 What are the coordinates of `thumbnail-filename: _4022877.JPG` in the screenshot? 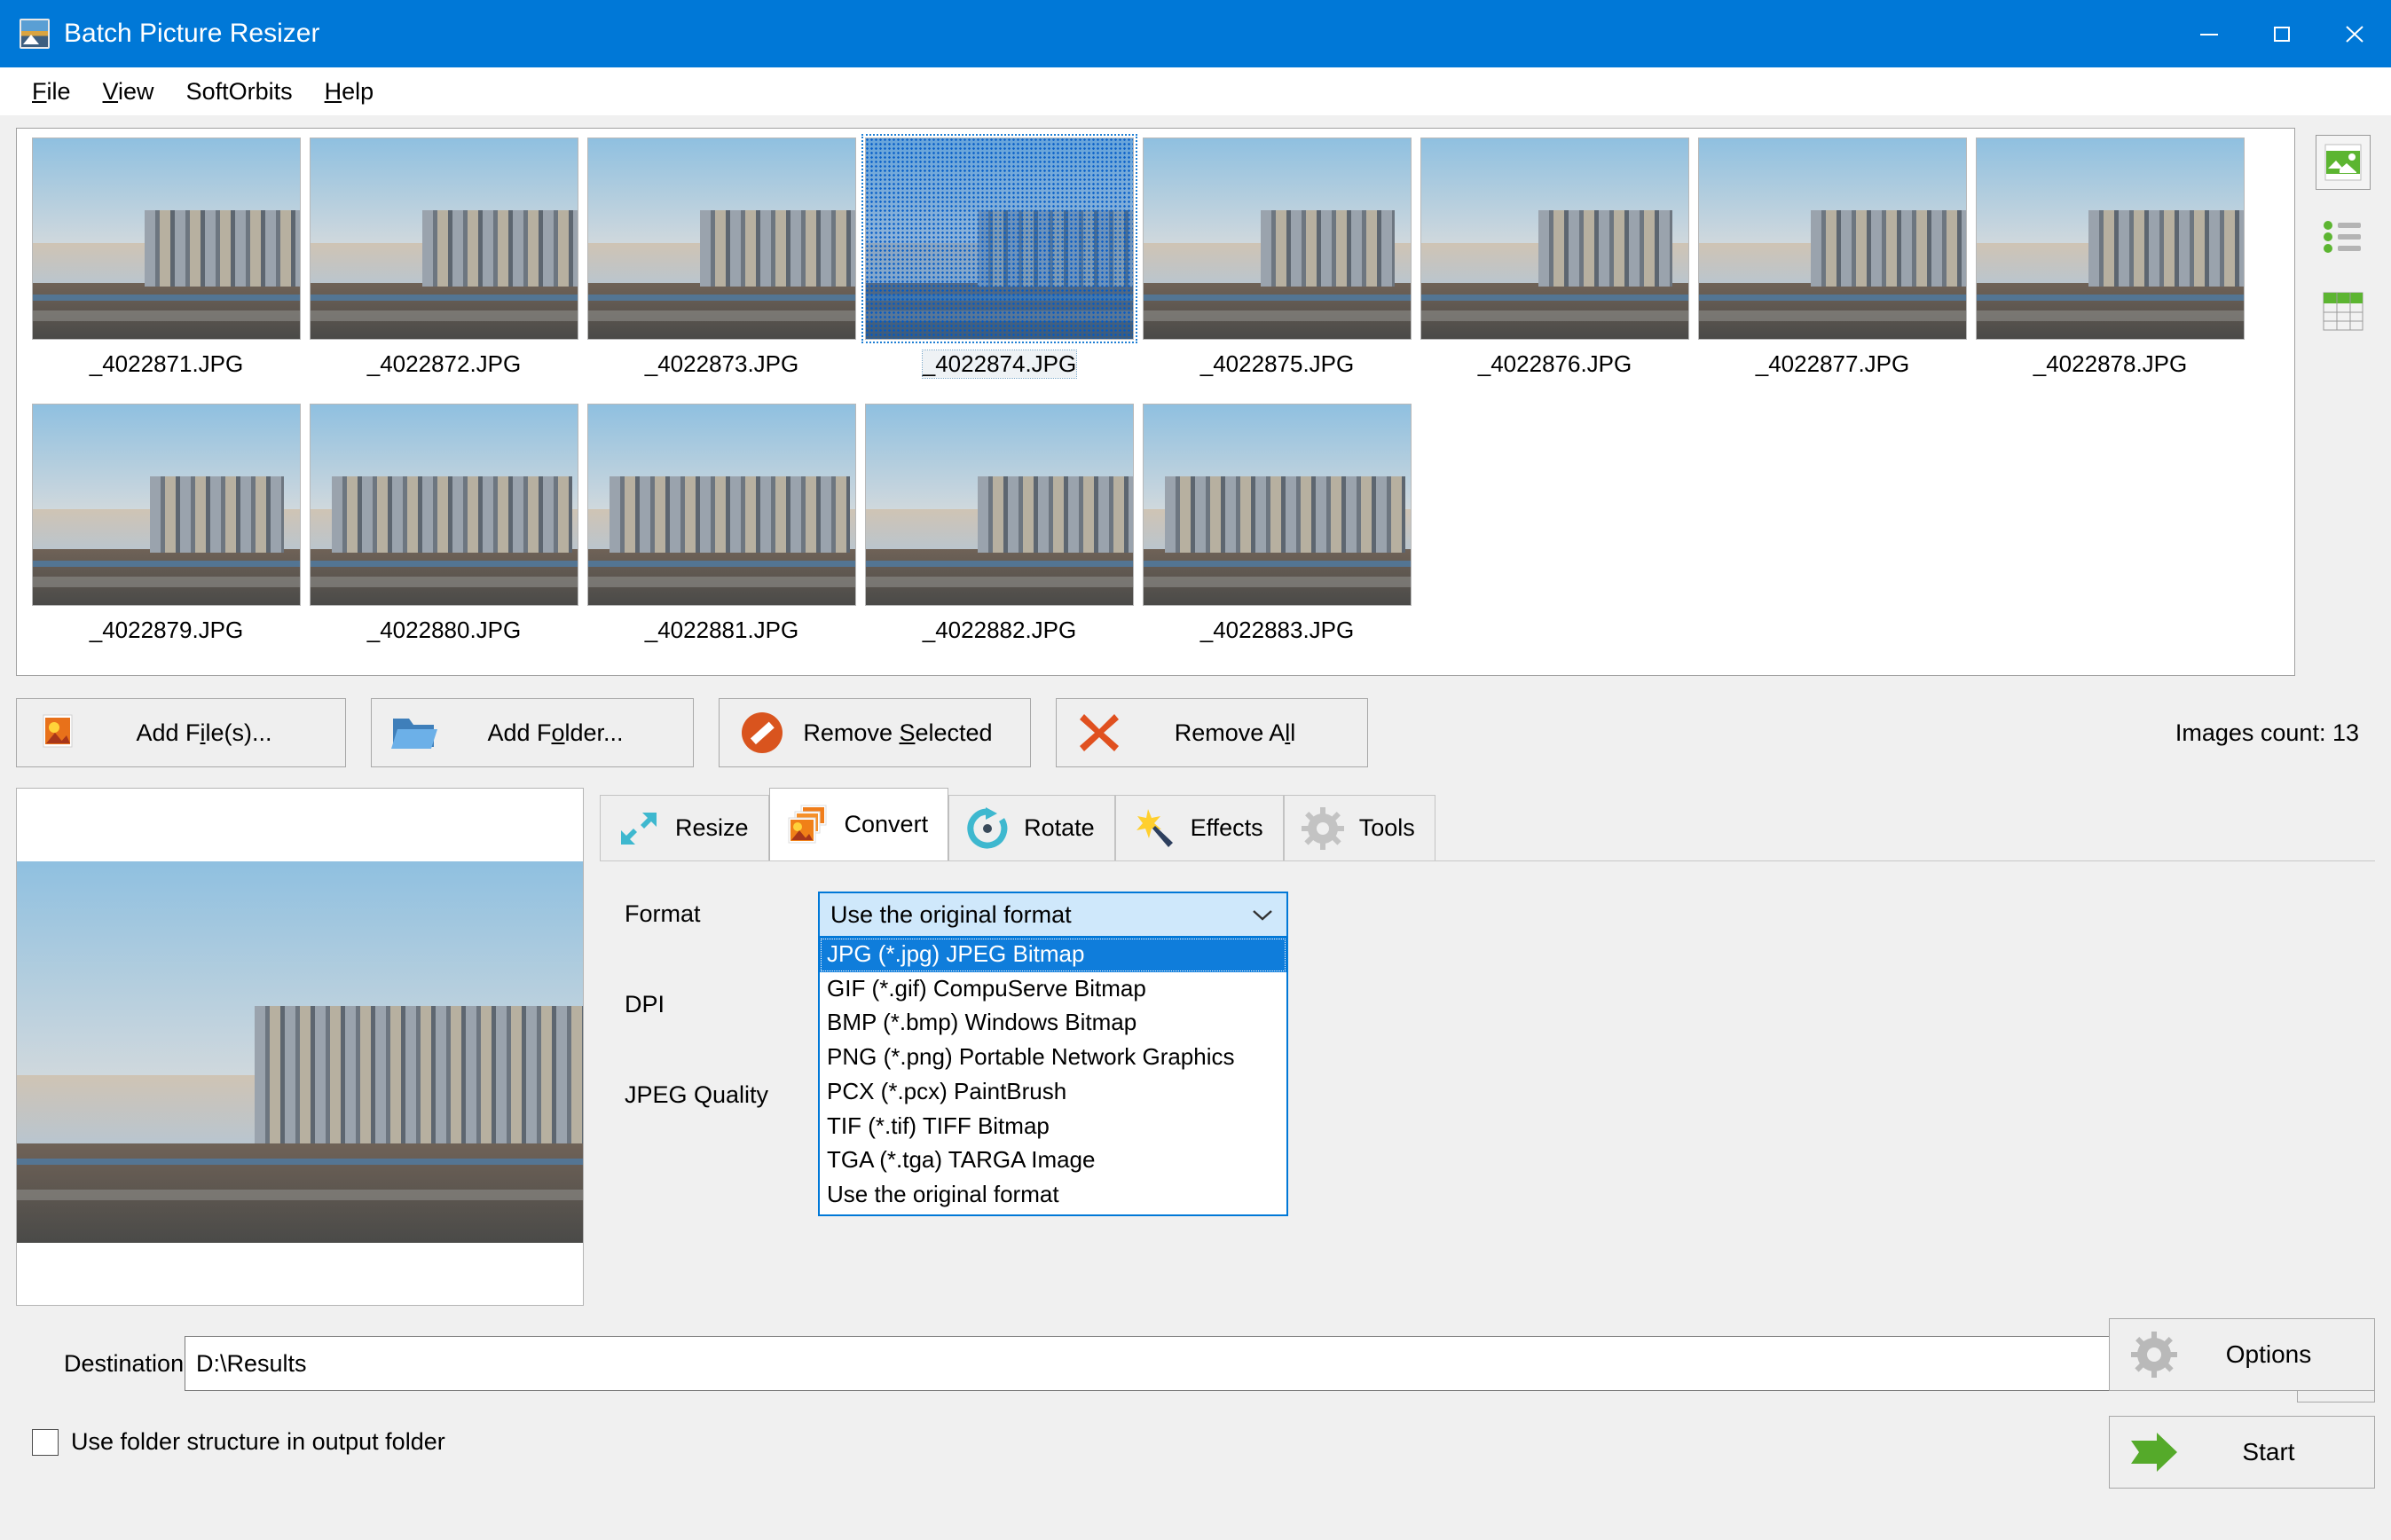 It's located at (1832, 363).